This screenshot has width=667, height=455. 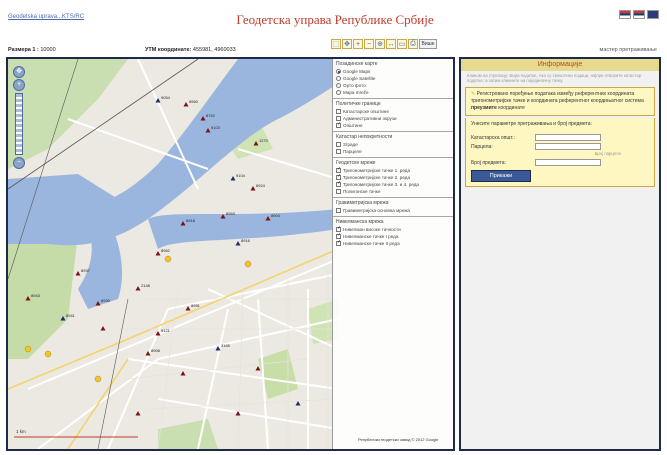 What do you see at coordinates (336, 44) in the screenshot?
I see `select-tool-icon: ⬚` at bounding box center [336, 44].